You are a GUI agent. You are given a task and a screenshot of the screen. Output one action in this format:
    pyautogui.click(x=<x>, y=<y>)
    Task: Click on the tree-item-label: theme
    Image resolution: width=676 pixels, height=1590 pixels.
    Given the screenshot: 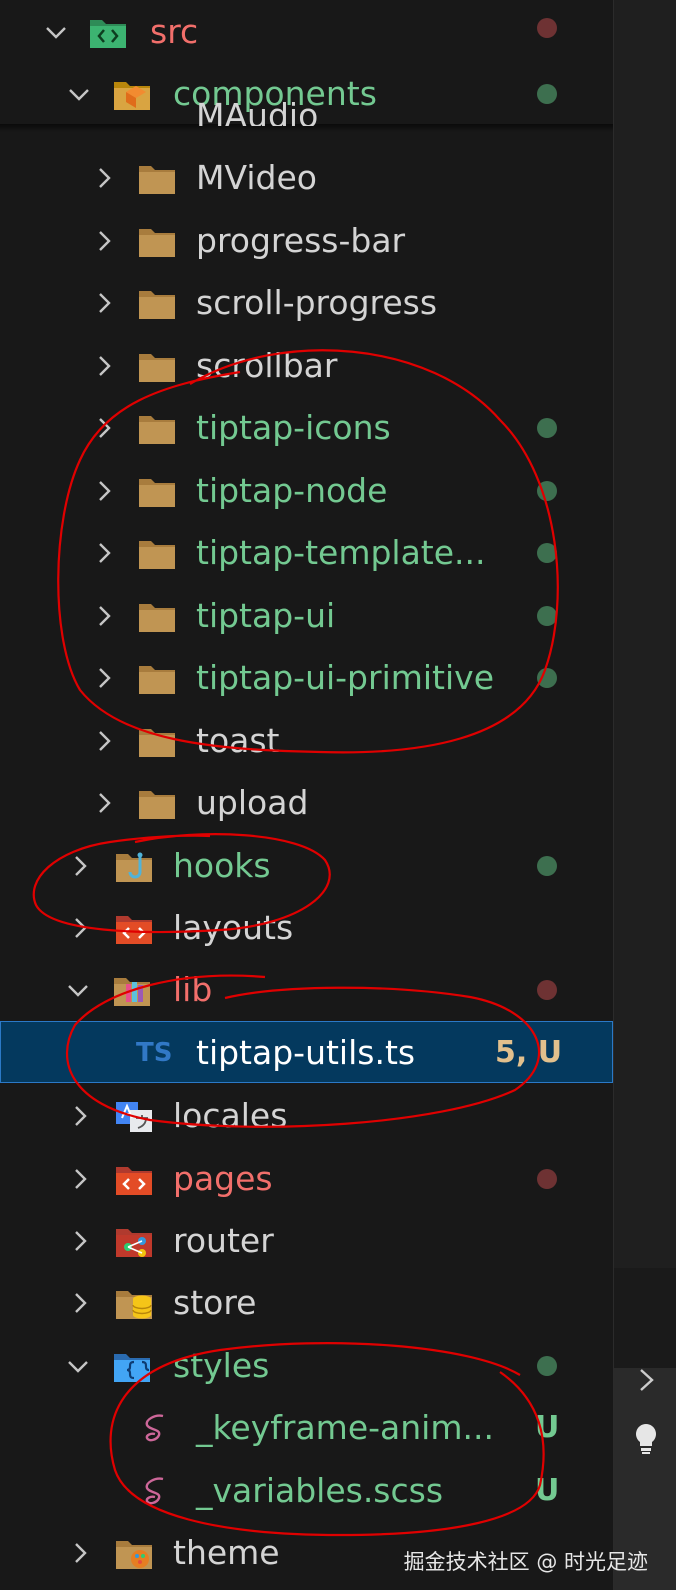 What is the action you would take?
    pyautogui.click(x=226, y=1552)
    